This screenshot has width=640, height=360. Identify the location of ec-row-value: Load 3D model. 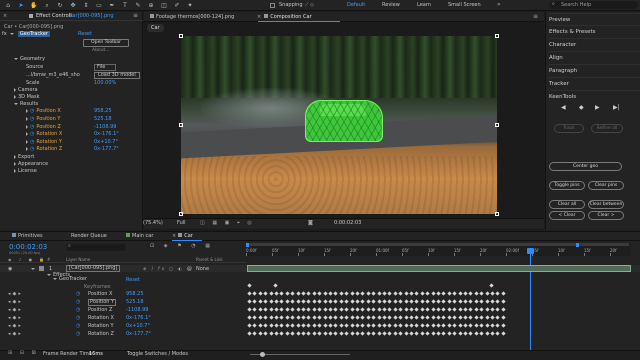
(117, 75).